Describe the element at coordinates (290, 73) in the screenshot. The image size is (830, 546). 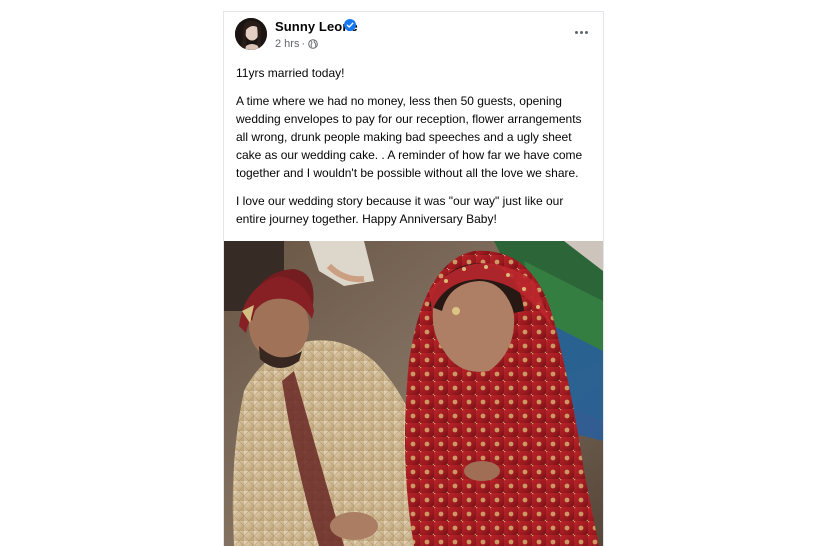
I see `post-paragraph: 11yrs married today!` at that location.